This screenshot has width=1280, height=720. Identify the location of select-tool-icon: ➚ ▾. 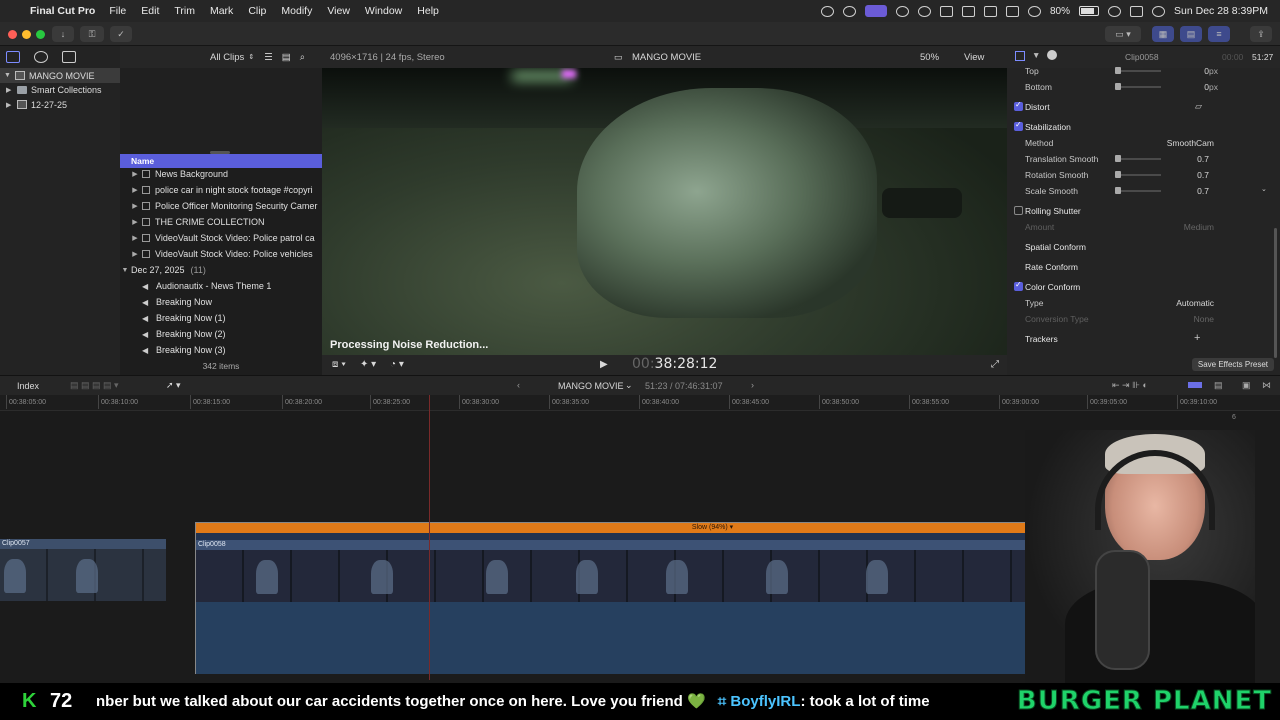
(173, 385).